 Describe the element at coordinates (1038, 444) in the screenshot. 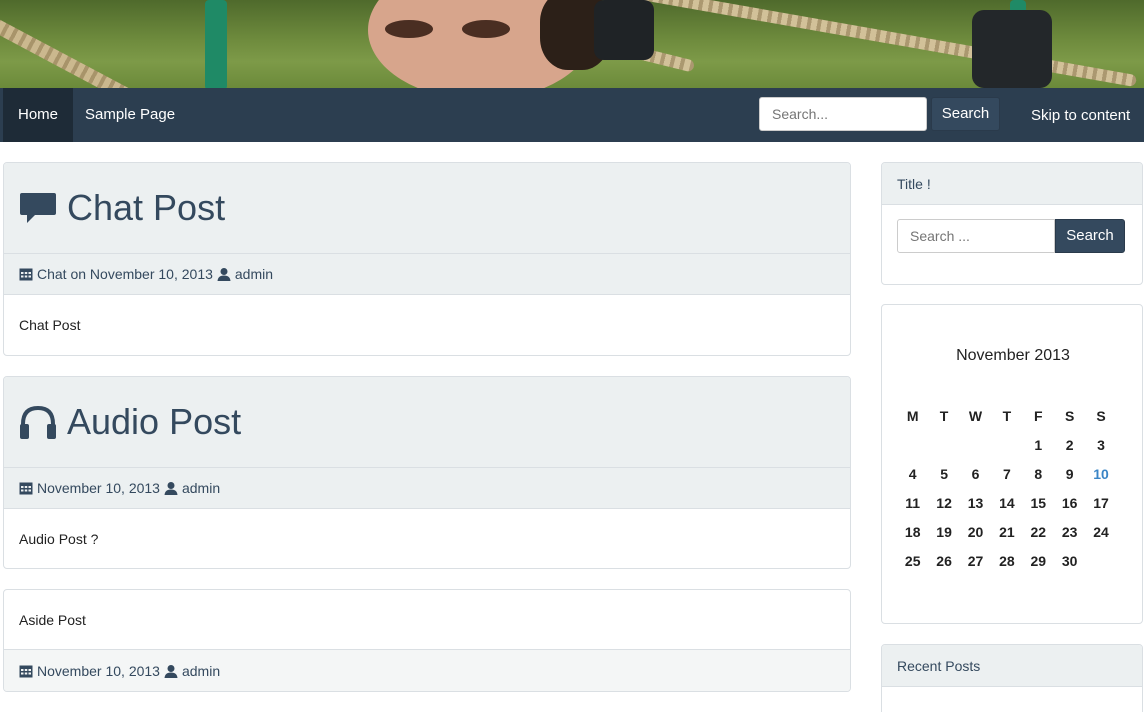

I see `calendar-day: 1` at that location.